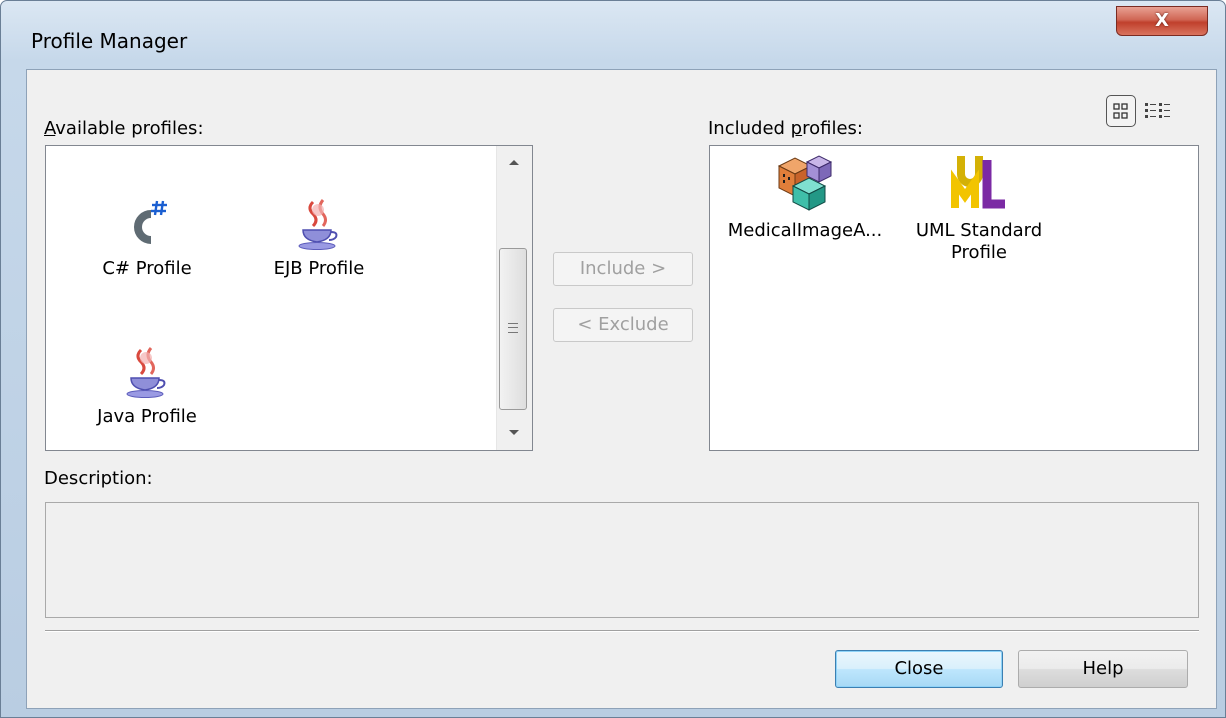 The height and width of the screenshot is (718, 1226). Describe the element at coordinates (613, 35) in the screenshot. I see `title-bar: Profile Manager X` at that location.